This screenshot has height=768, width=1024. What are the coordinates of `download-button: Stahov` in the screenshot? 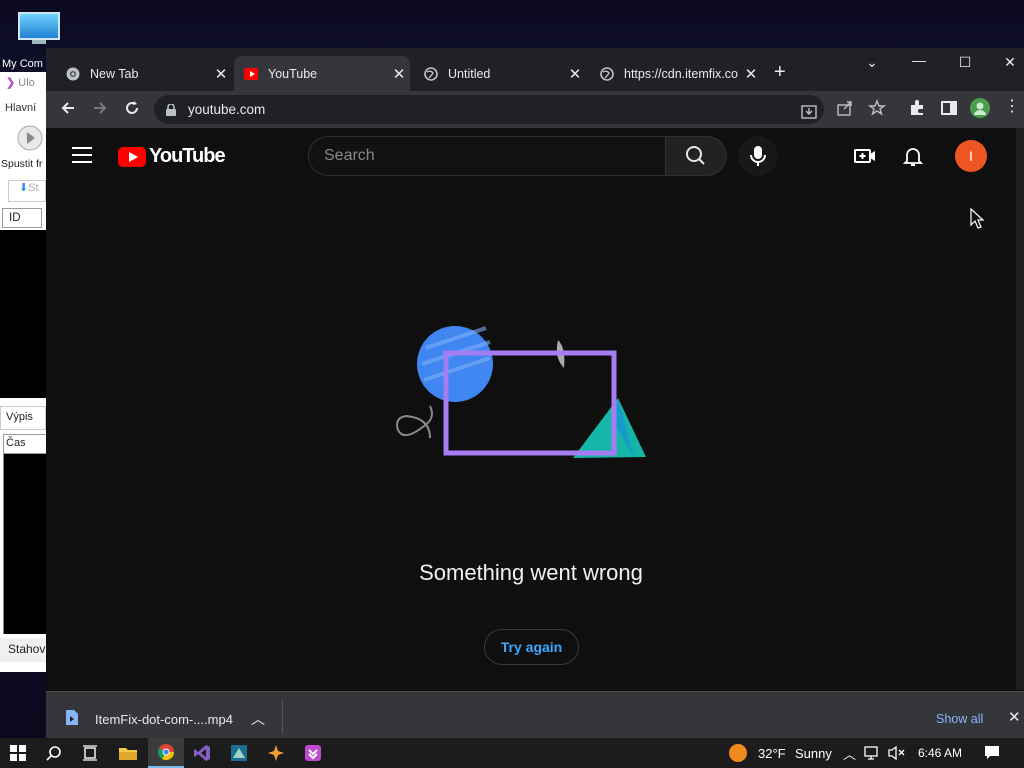 It's located at (23, 650).